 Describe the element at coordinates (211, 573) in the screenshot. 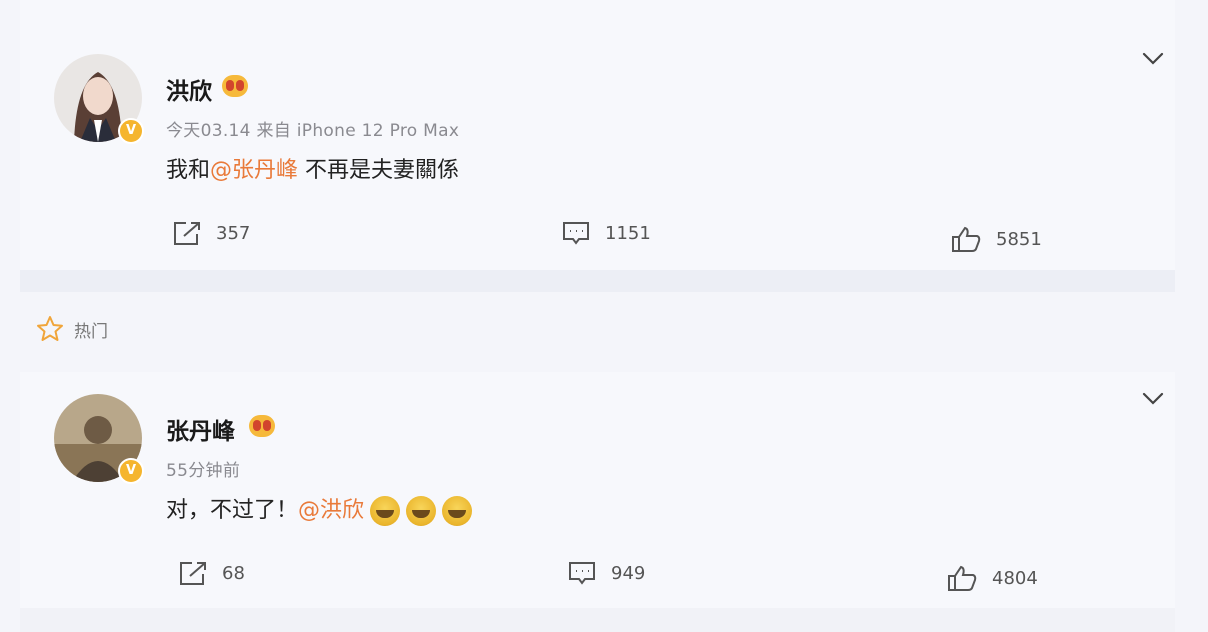

I see `repost-button: 68` at that location.